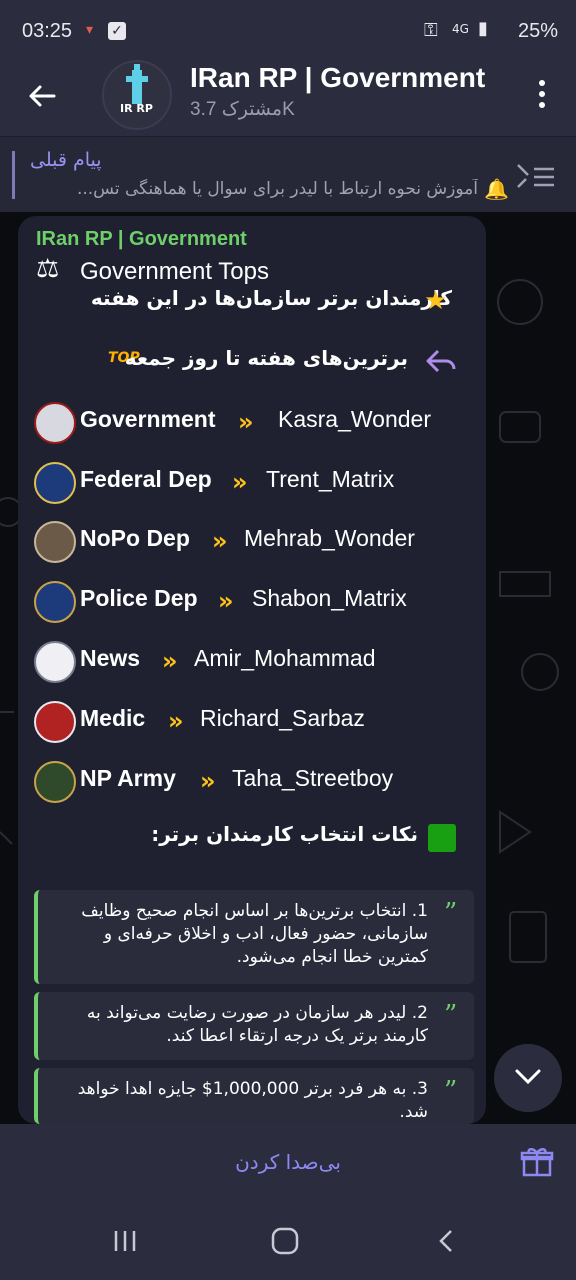  What do you see at coordinates (47, 31) in the screenshot?
I see `clock: 03:25` at bounding box center [47, 31].